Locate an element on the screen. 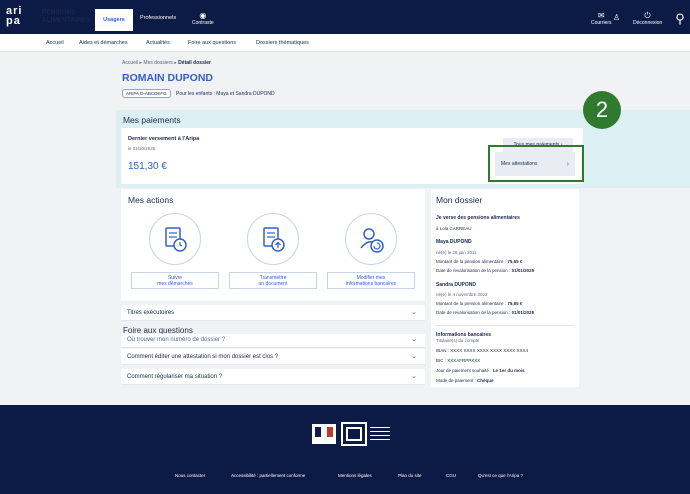 Image resolution: width=690 pixels, height=494 pixels. nav-faq: Foire aux questions is located at coordinates (212, 43).